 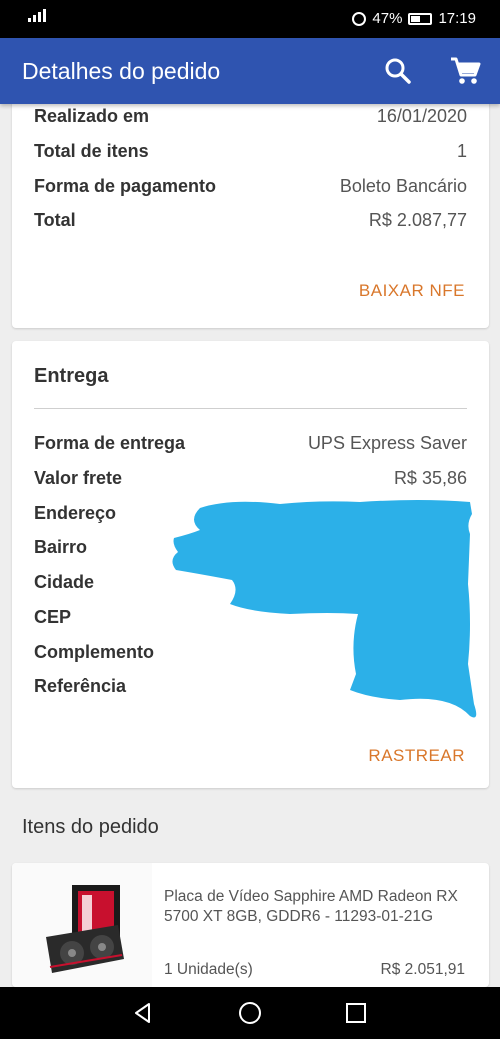 What do you see at coordinates (121, 71) in the screenshot?
I see `page-title: Detalhes do pedido` at bounding box center [121, 71].